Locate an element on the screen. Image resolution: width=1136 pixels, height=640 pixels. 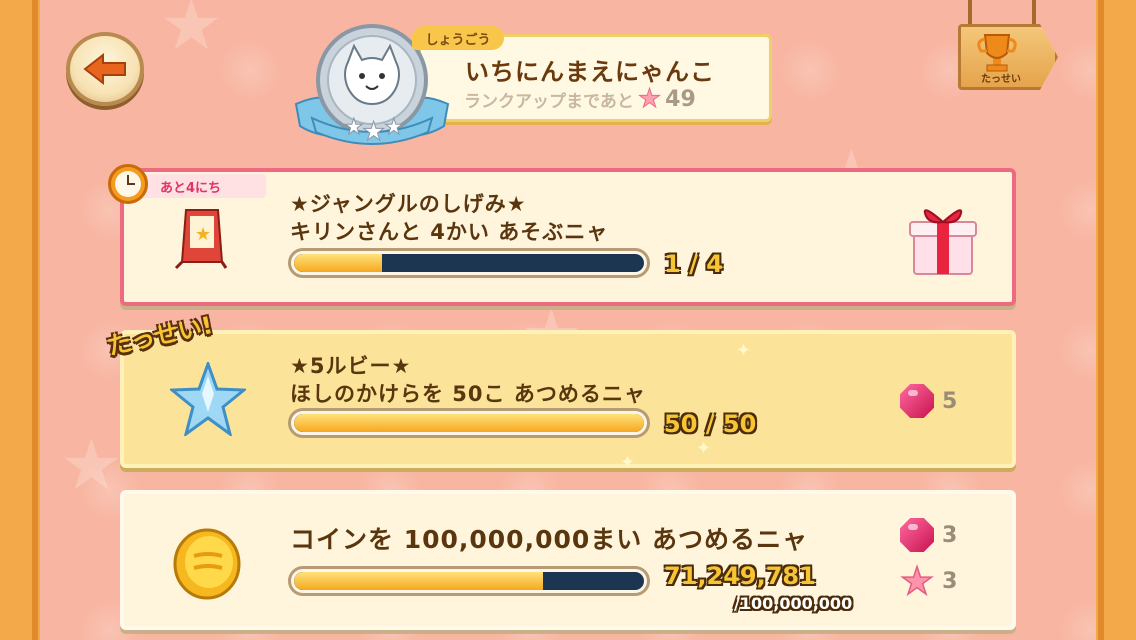
reward-amount: 5 is located at coordinates (950, 401).